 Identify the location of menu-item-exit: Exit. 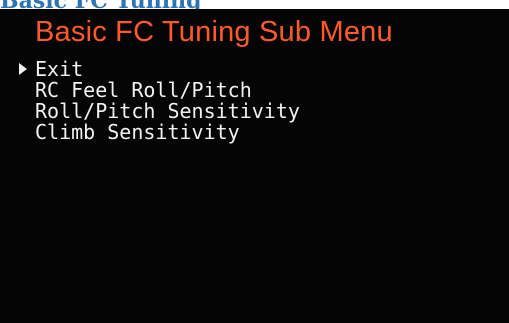
(159, 69).